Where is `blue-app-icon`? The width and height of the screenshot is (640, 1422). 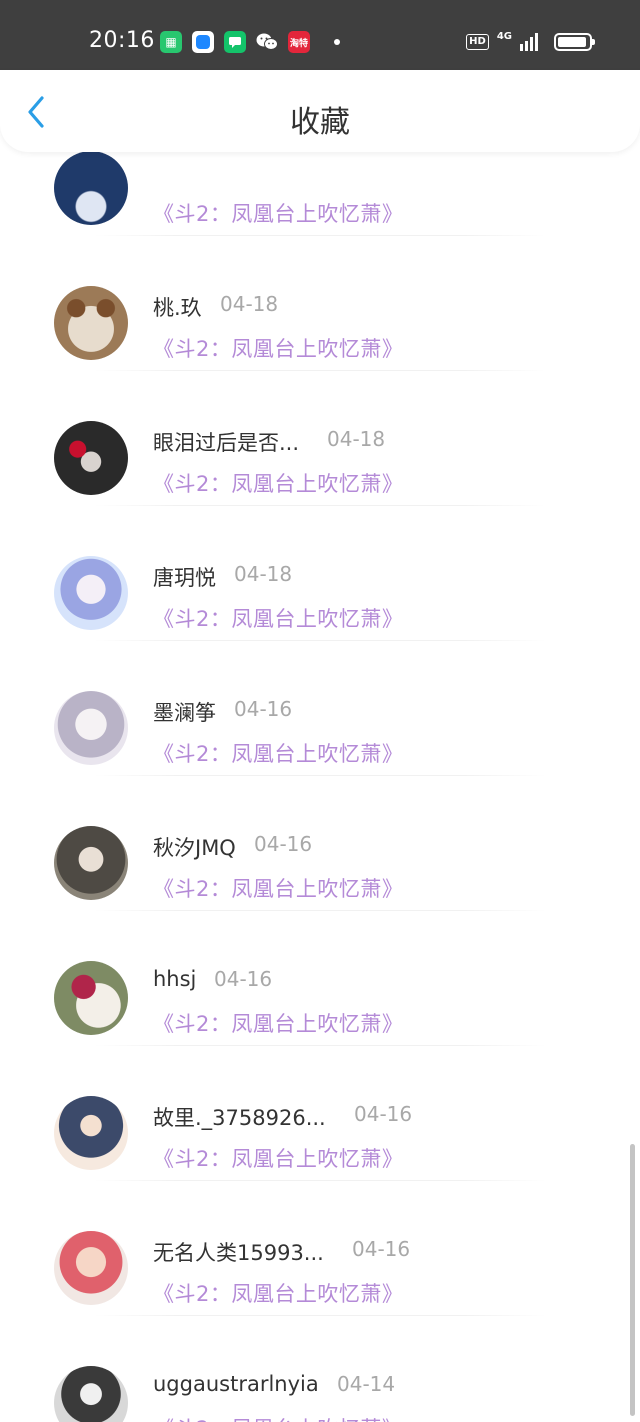 blue-app-icon is located at coordinates (203, 42).